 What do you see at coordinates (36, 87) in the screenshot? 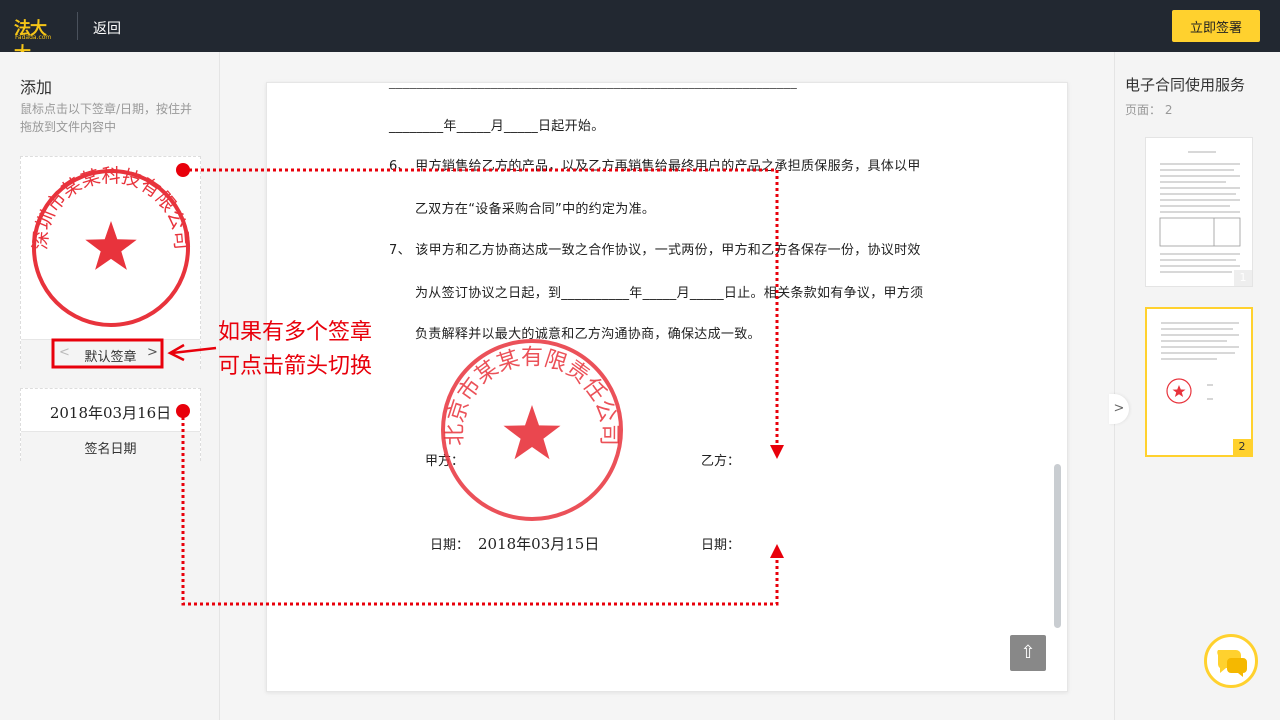
I see `add-panel-title: 添加` at bounding box center [36, 87].